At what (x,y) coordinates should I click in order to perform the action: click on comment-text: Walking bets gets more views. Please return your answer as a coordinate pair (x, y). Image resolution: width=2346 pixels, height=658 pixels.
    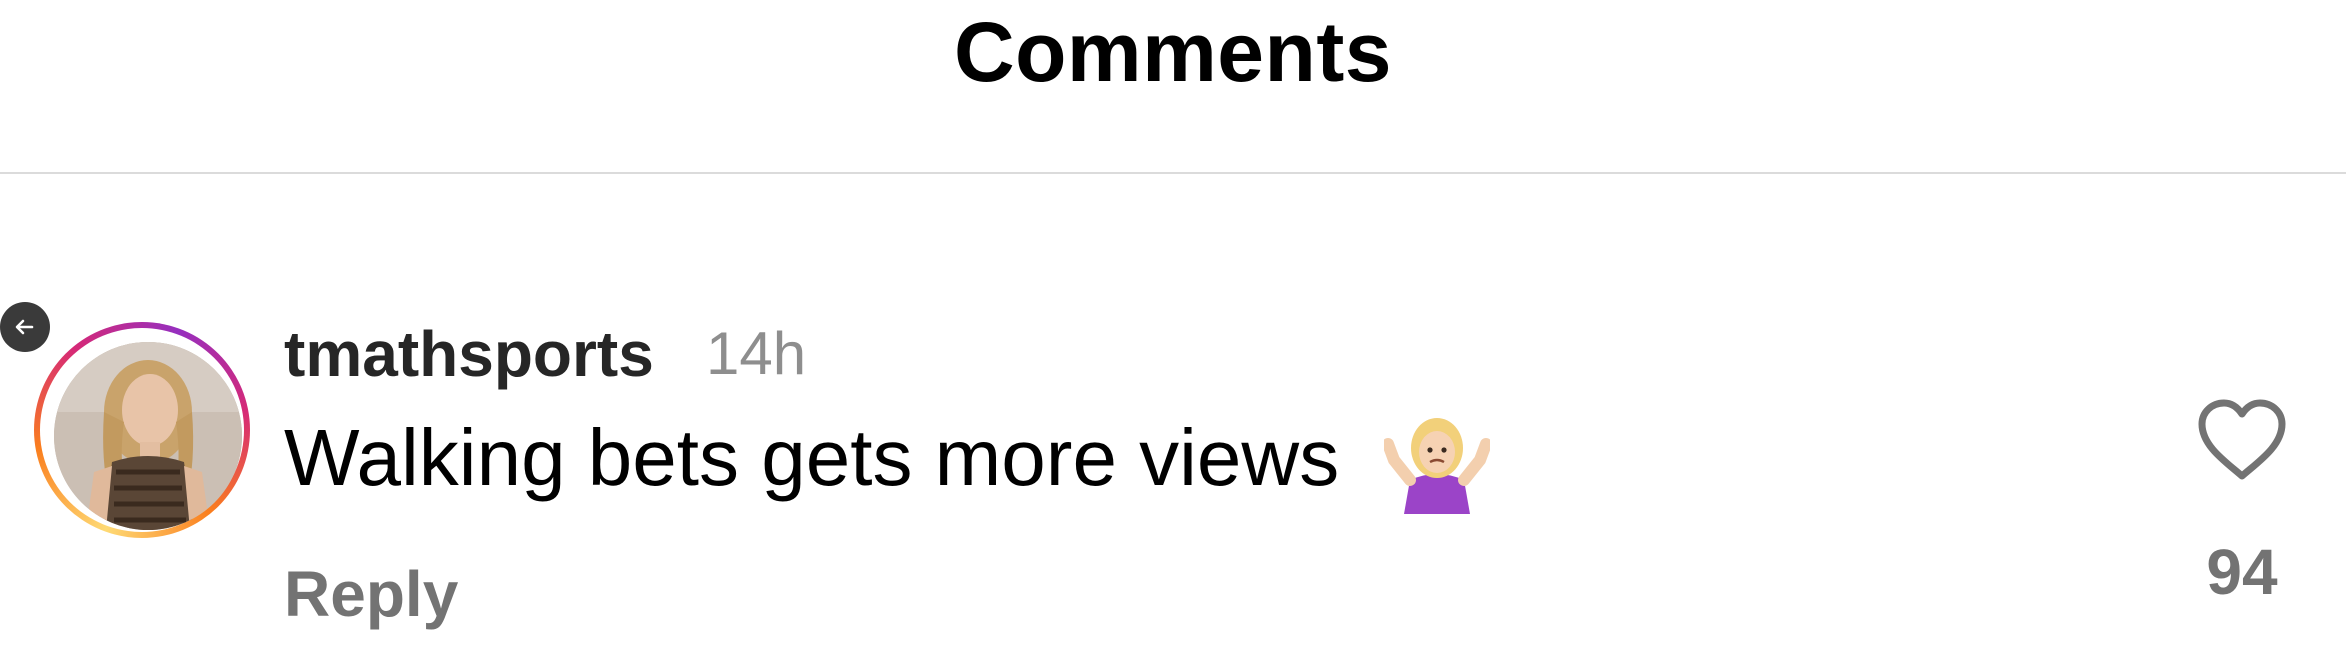
    Looking at the image, I should click on (812, 457).